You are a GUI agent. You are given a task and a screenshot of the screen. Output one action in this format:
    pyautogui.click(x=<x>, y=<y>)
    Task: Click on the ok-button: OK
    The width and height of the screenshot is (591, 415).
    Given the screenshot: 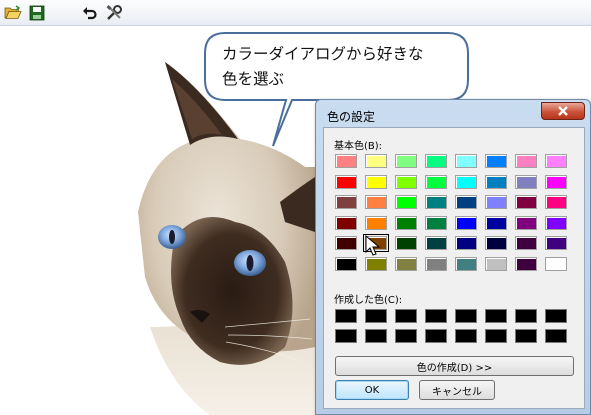 What is the action you would take?
    pyautogui.click(x=372, y=390)
    